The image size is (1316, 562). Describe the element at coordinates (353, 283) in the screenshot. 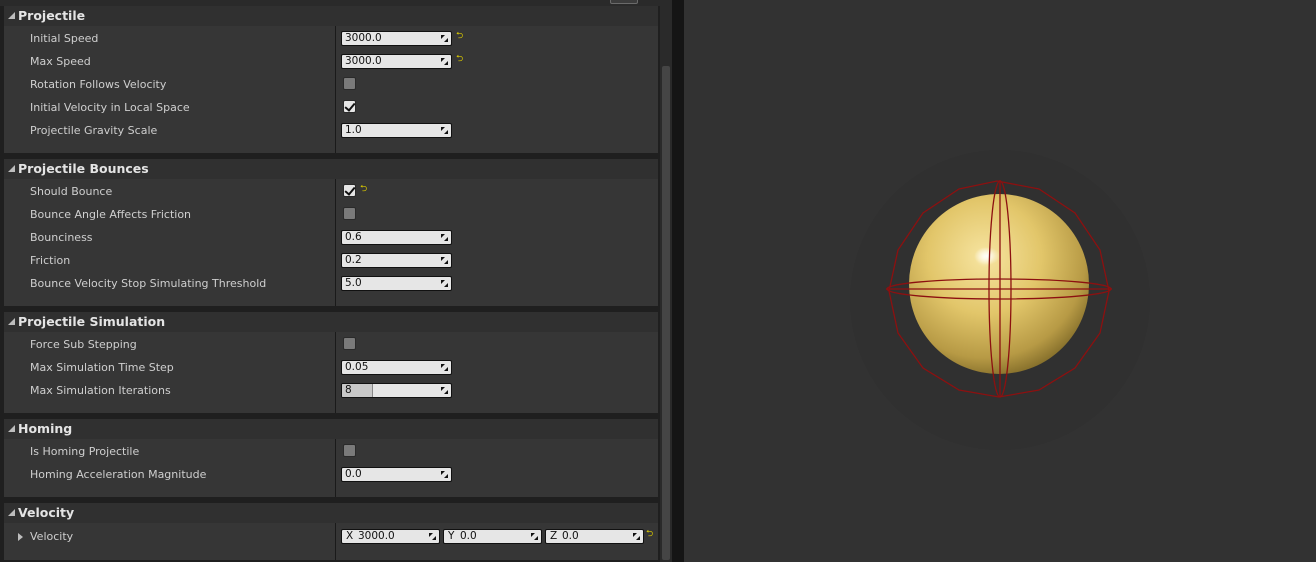

I see `field-value: 5.0` at that location.